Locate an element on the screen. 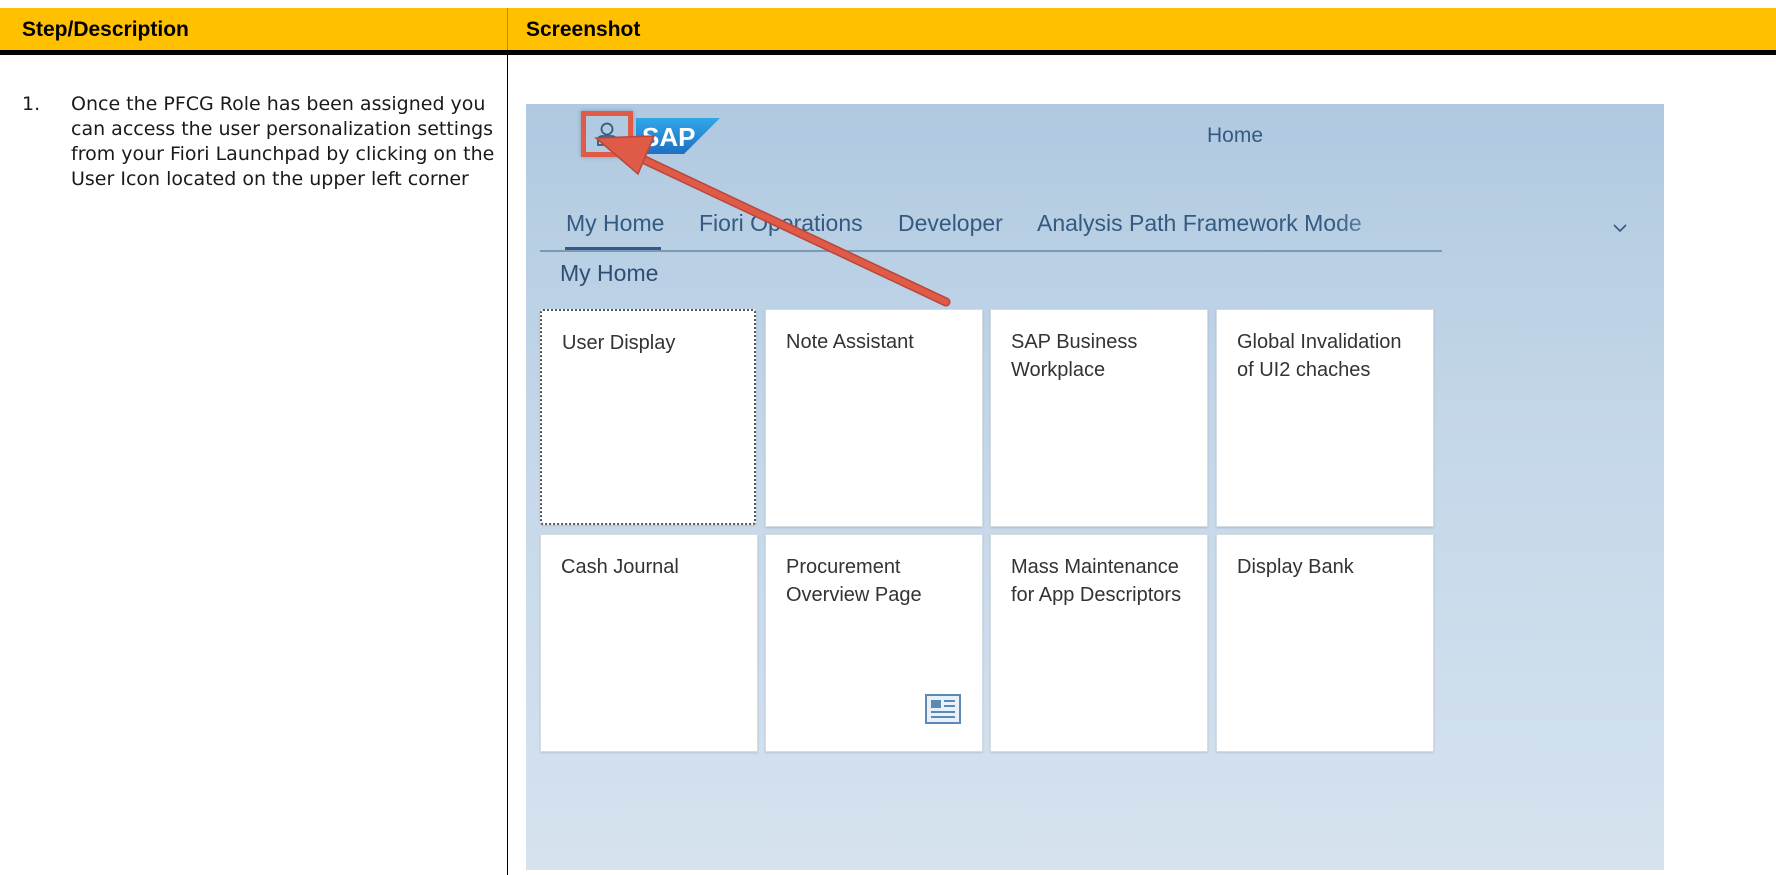 Image resolution: width=1776 pixels, height=875 pixels. step-number: 1. is located at coordinates (31, 104).